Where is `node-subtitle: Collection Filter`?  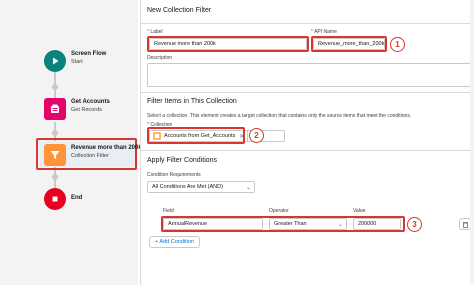
node-subtitle: Collection Filter is located at coordinates (90, 156).